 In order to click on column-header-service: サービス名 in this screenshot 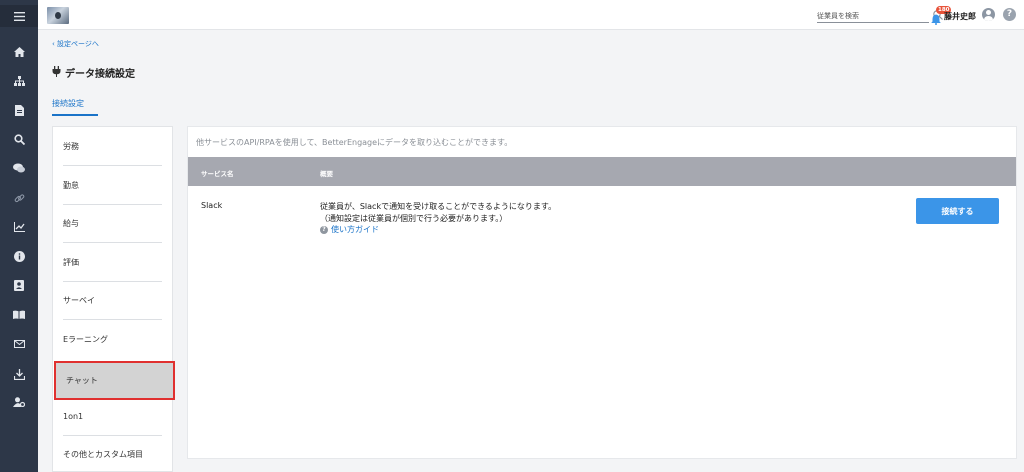, I will do `click(217, 174)`.